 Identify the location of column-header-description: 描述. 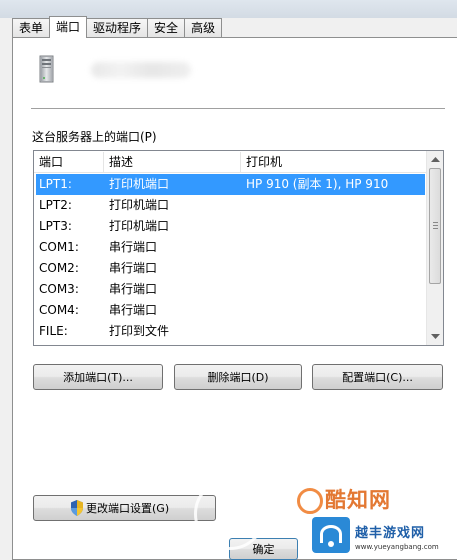
(118, 162).